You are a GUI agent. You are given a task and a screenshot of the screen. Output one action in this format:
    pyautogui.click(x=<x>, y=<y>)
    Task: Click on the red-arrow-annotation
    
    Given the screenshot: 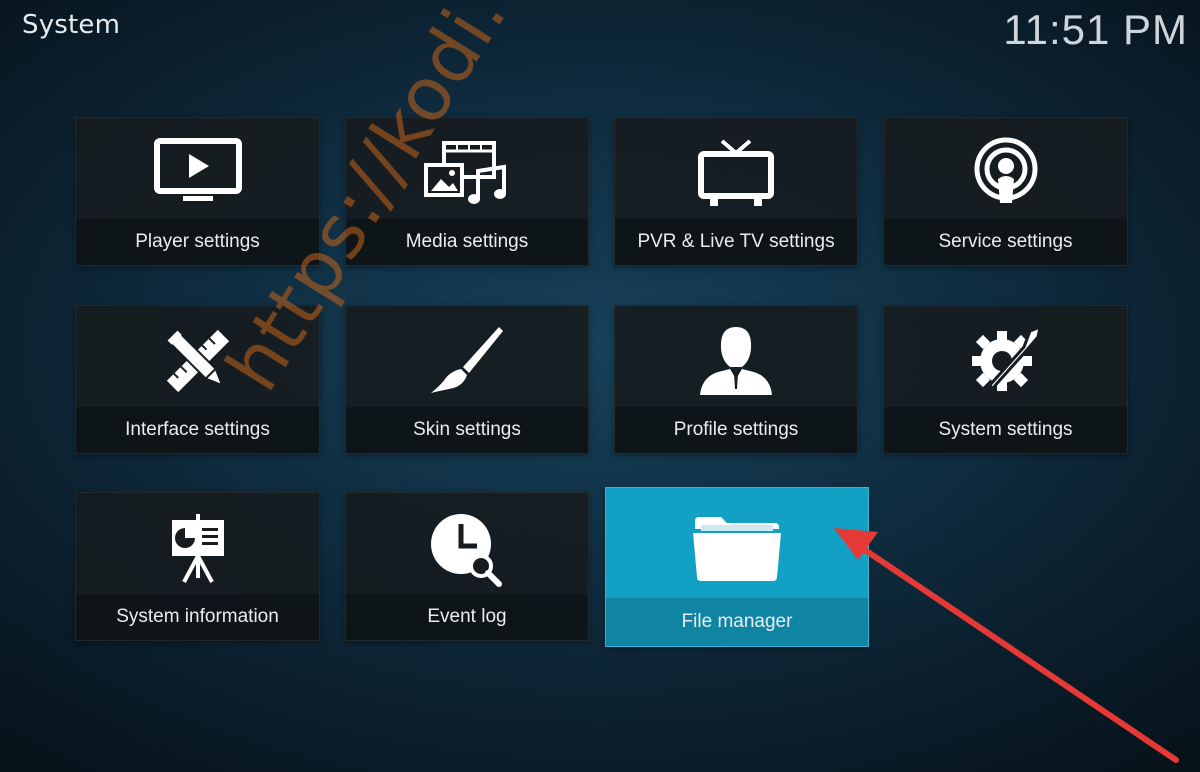 What is the action you would take?
    pyautogui.click(x=1006, y=645)
    